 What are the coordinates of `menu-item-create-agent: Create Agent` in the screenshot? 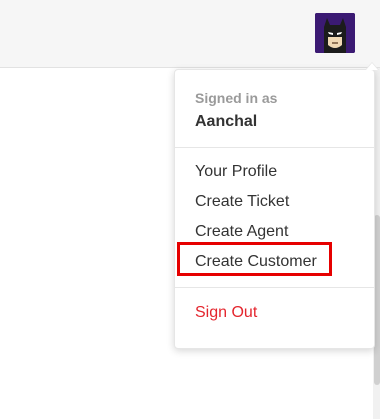 It's located at (241, 232).